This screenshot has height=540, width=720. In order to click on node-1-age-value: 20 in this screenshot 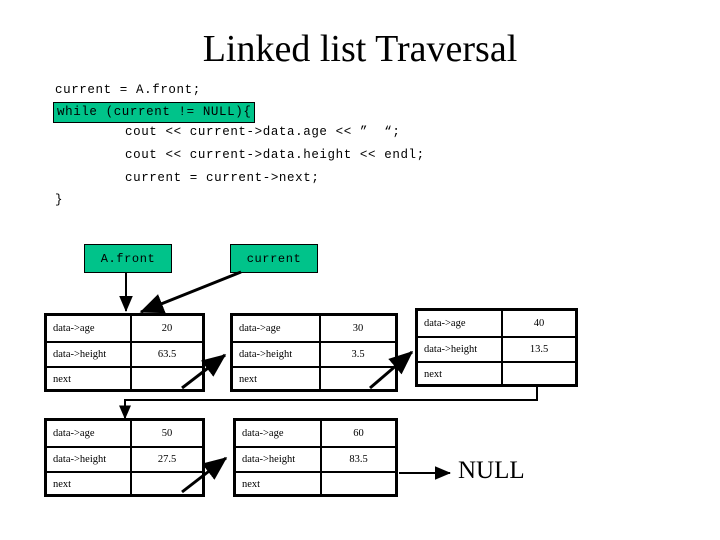, I will do `click(167, 328)`.